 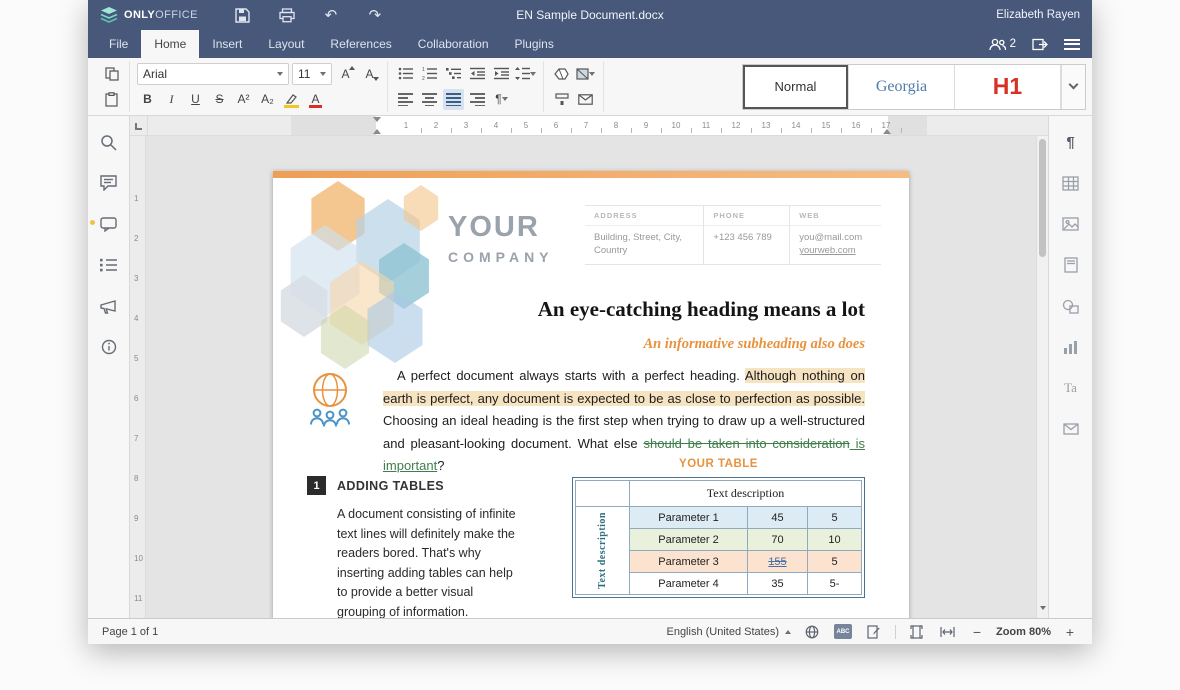 What do you see at coordinates (1071, 306) in the screenshot?
I see `shape-settings-button` at bounding box center [1071, 306].